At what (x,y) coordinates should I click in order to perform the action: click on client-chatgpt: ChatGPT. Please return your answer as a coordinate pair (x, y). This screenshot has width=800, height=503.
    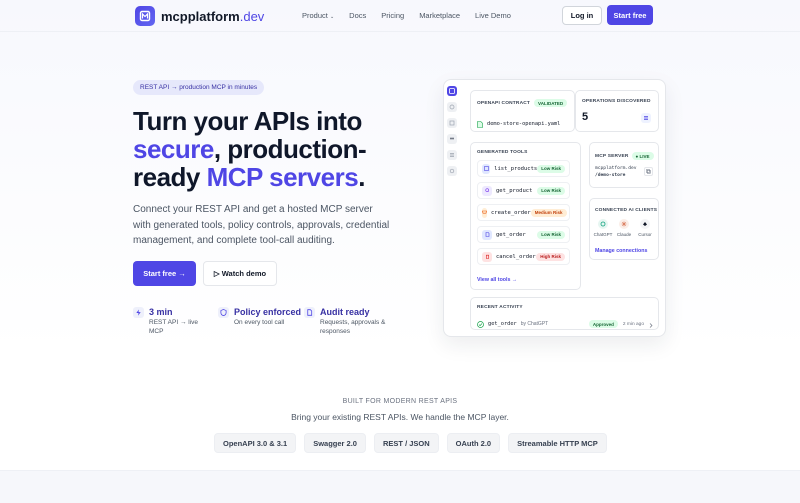
    Looking at the image, I should click on (603, 228).